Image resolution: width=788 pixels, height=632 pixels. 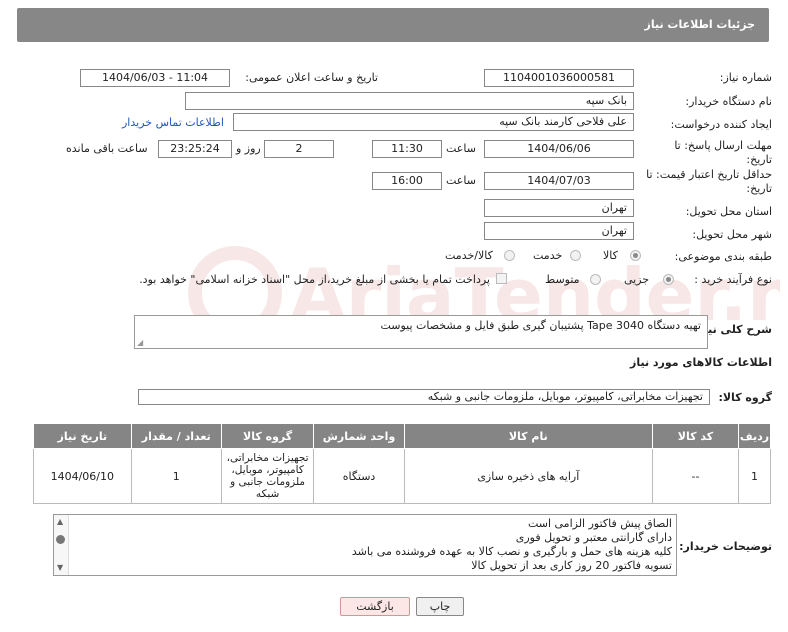 I want to click on category-radio-goods-service, so click(x=509, y=255).